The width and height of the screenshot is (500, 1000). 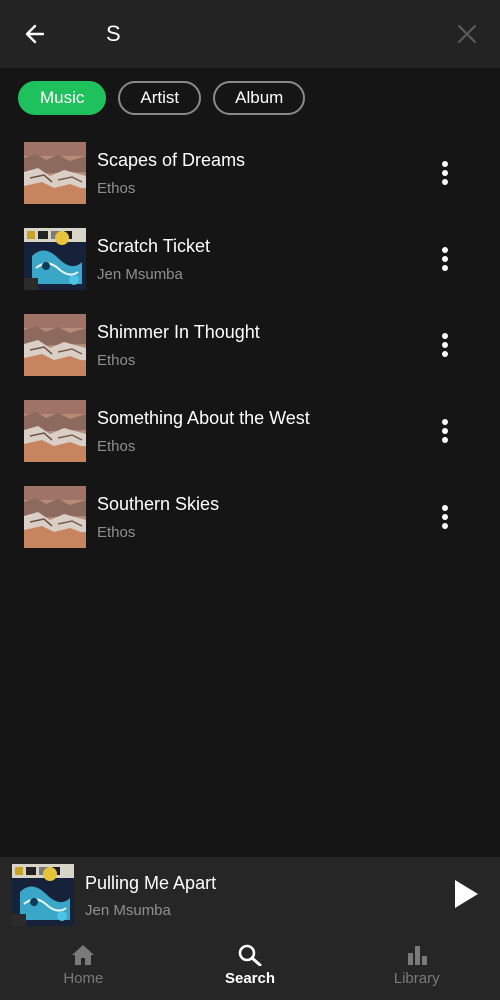 What do you see at coordinates (250, 259) in the screenshot?
I see `list-item: Scratch Ticket Jen Msumba` at bounding box center [250, 259].